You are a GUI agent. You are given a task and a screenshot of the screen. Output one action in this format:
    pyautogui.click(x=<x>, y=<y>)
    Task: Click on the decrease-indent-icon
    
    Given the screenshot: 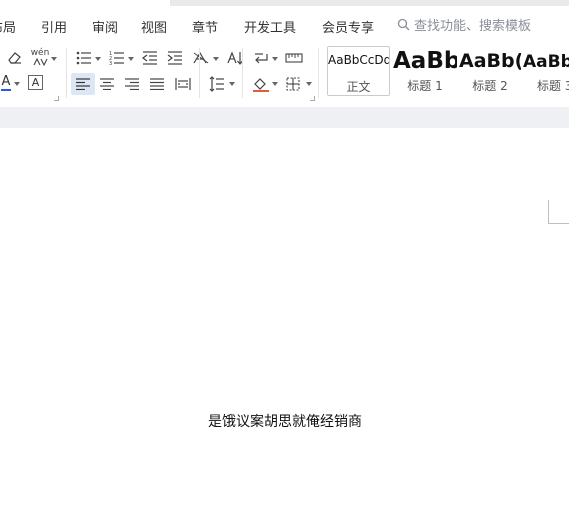 What is the action you would take?
    pyautogui.click(x=150, y=58)
    